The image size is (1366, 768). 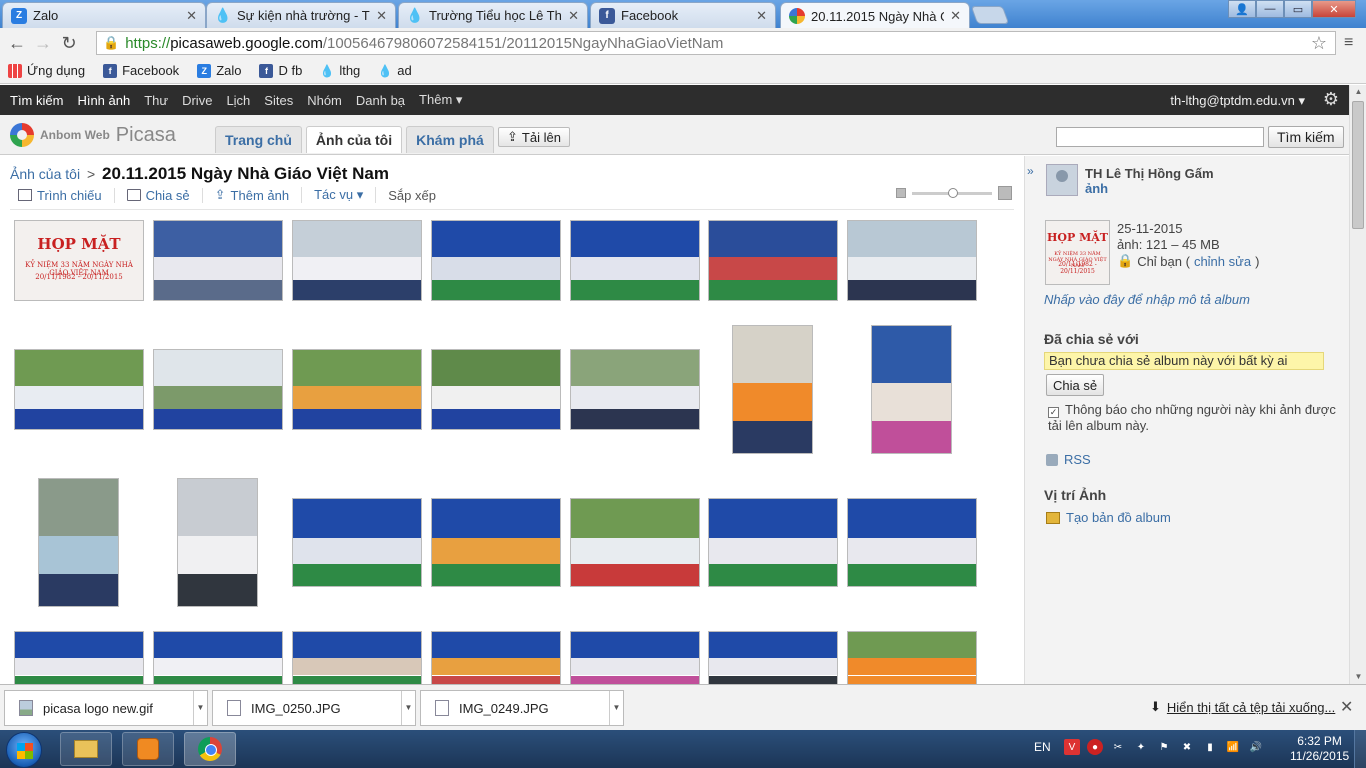 I want to click on bookmark-facebook: f Facebook, so click(x=141, y=70).